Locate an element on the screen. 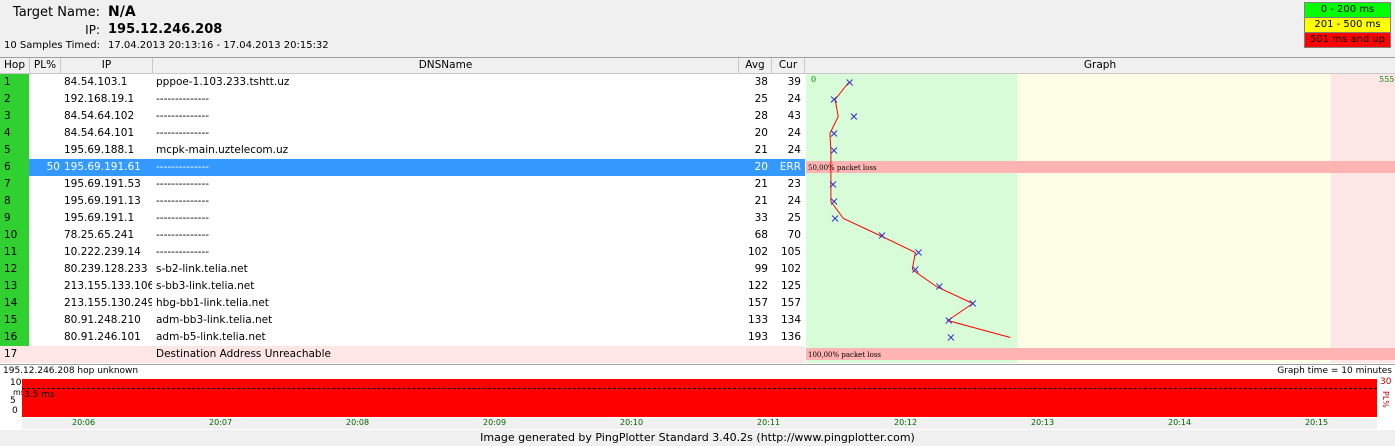  dns-cell: mcpk-main.uztelecom.uz is located at coordinates (222, 150).